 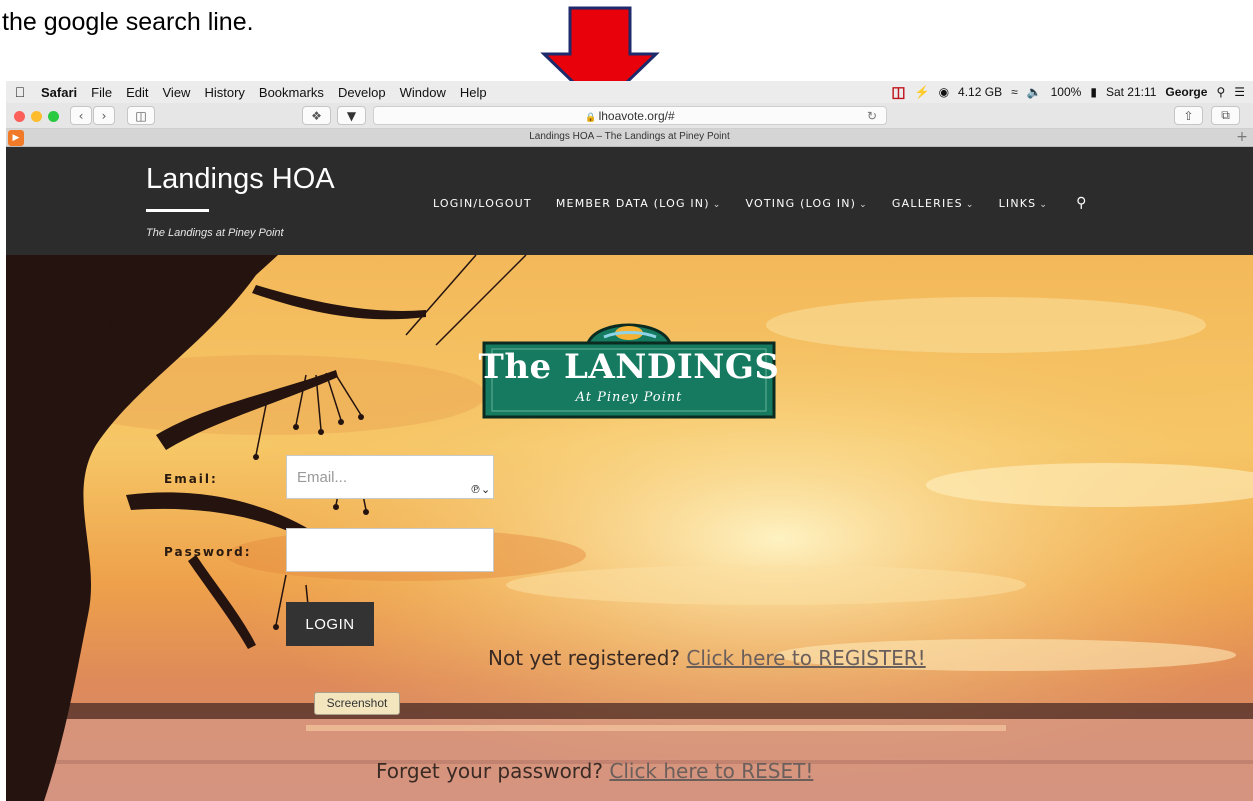 I want to click on password-label: Password:, so click(x=208, y=552).